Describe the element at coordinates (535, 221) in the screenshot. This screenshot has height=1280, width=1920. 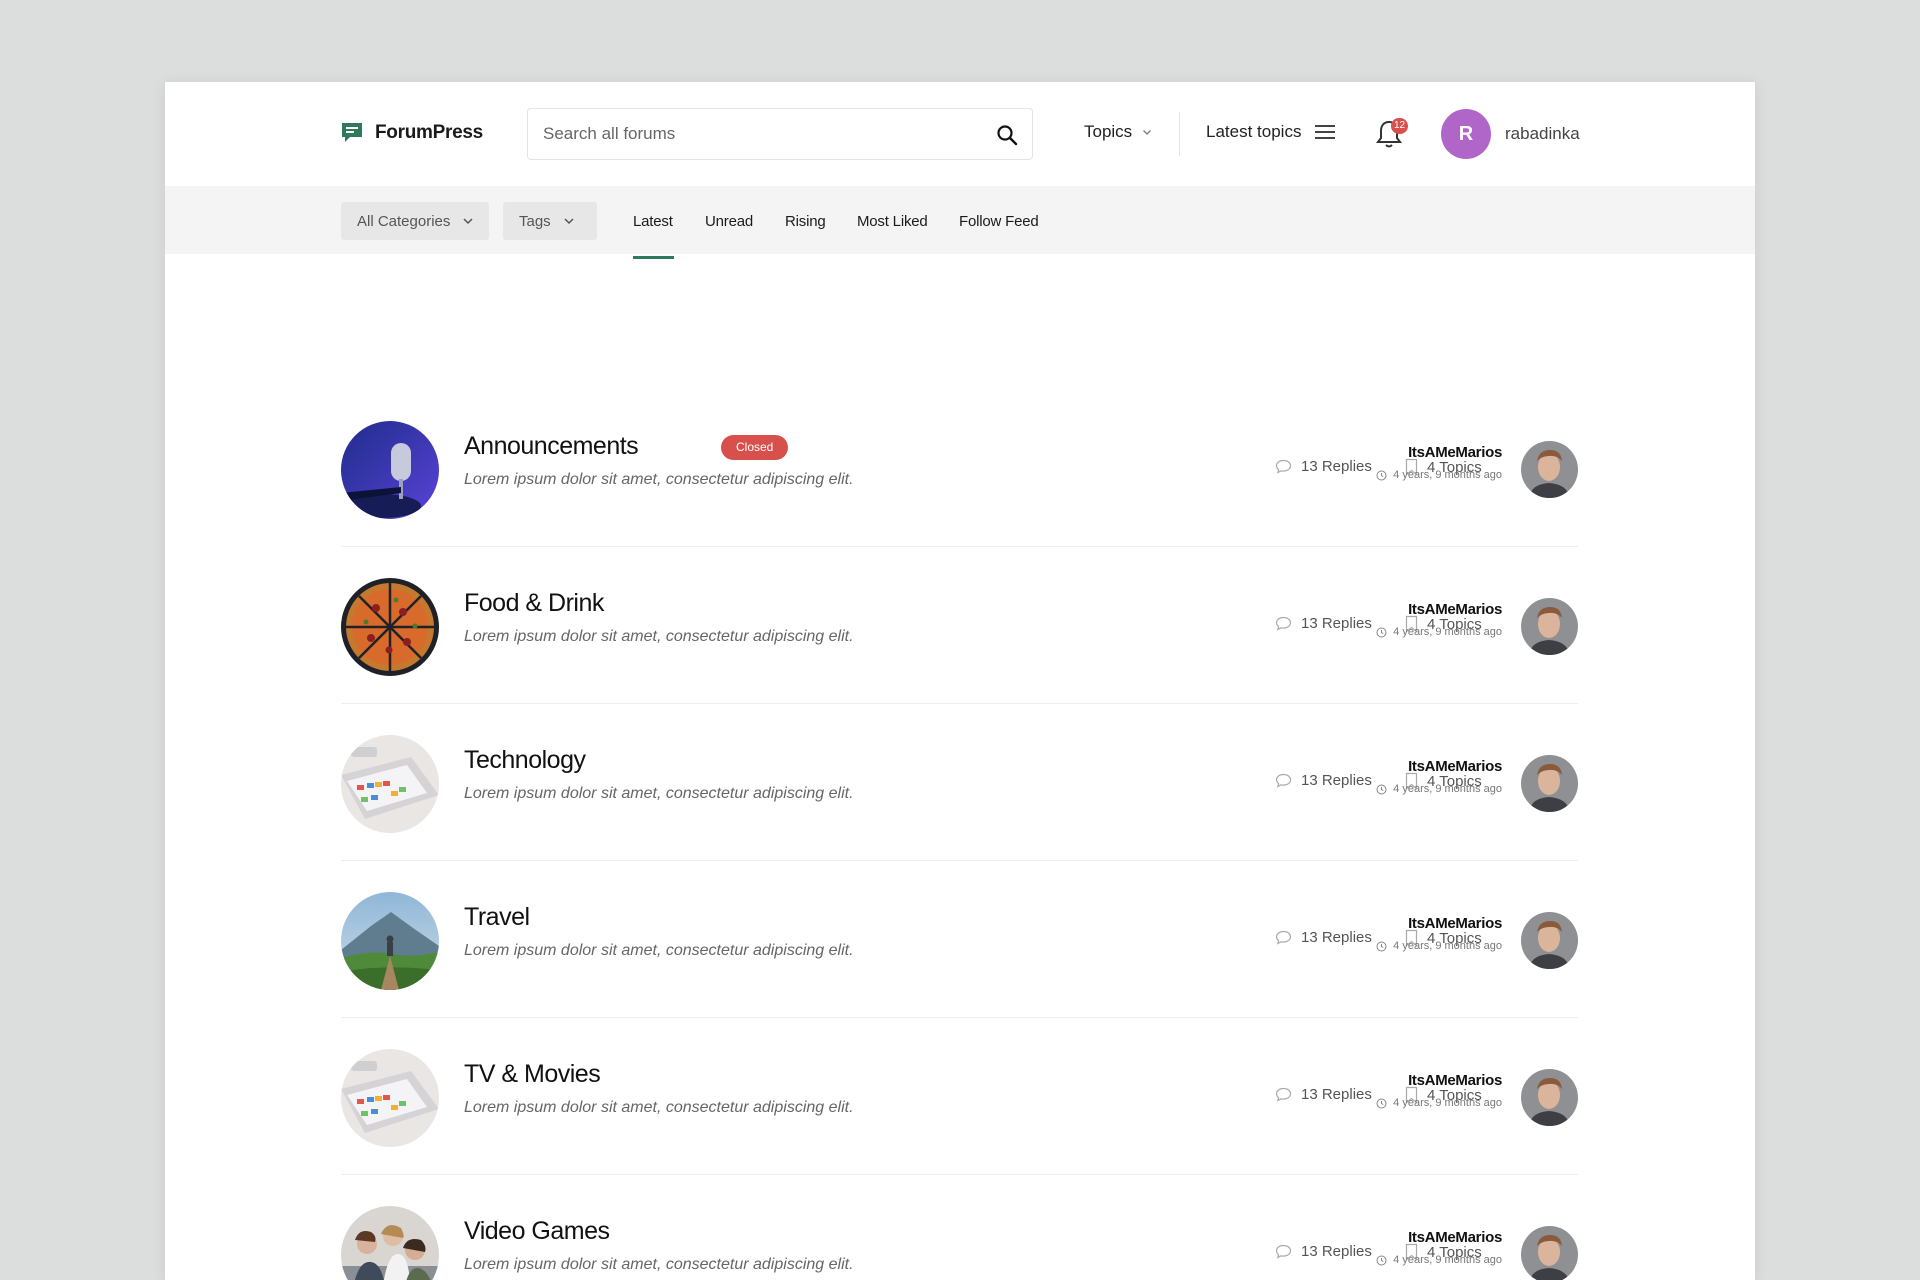
I see `tags-filter-label: Tags` at that location.